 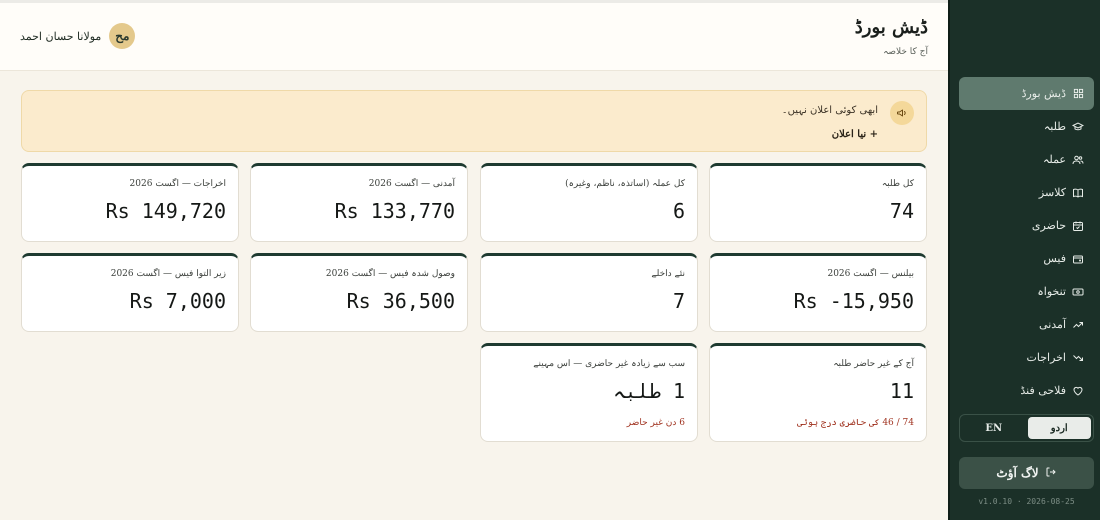 What do you see at coordinates (1026, 501) in the screenshot?
I see `version-text: v1.0.10 · 2026-08-25` at bounding box center [1026, 501].